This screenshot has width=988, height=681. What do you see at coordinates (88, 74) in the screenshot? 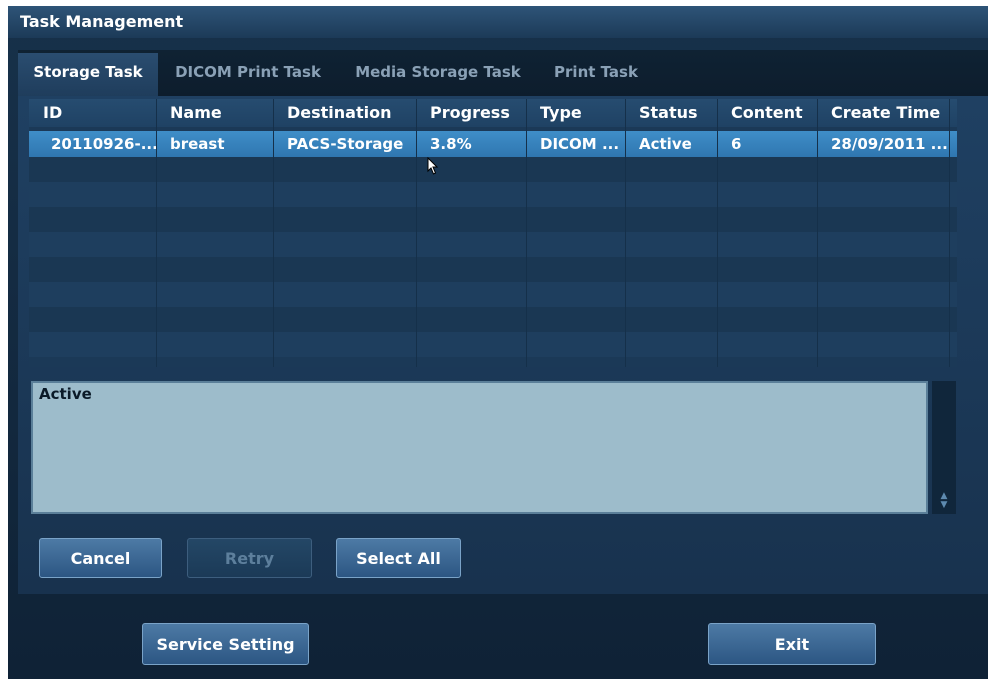
I see `tab-storage-task: Storage Task` at bounding box center [88, 74].